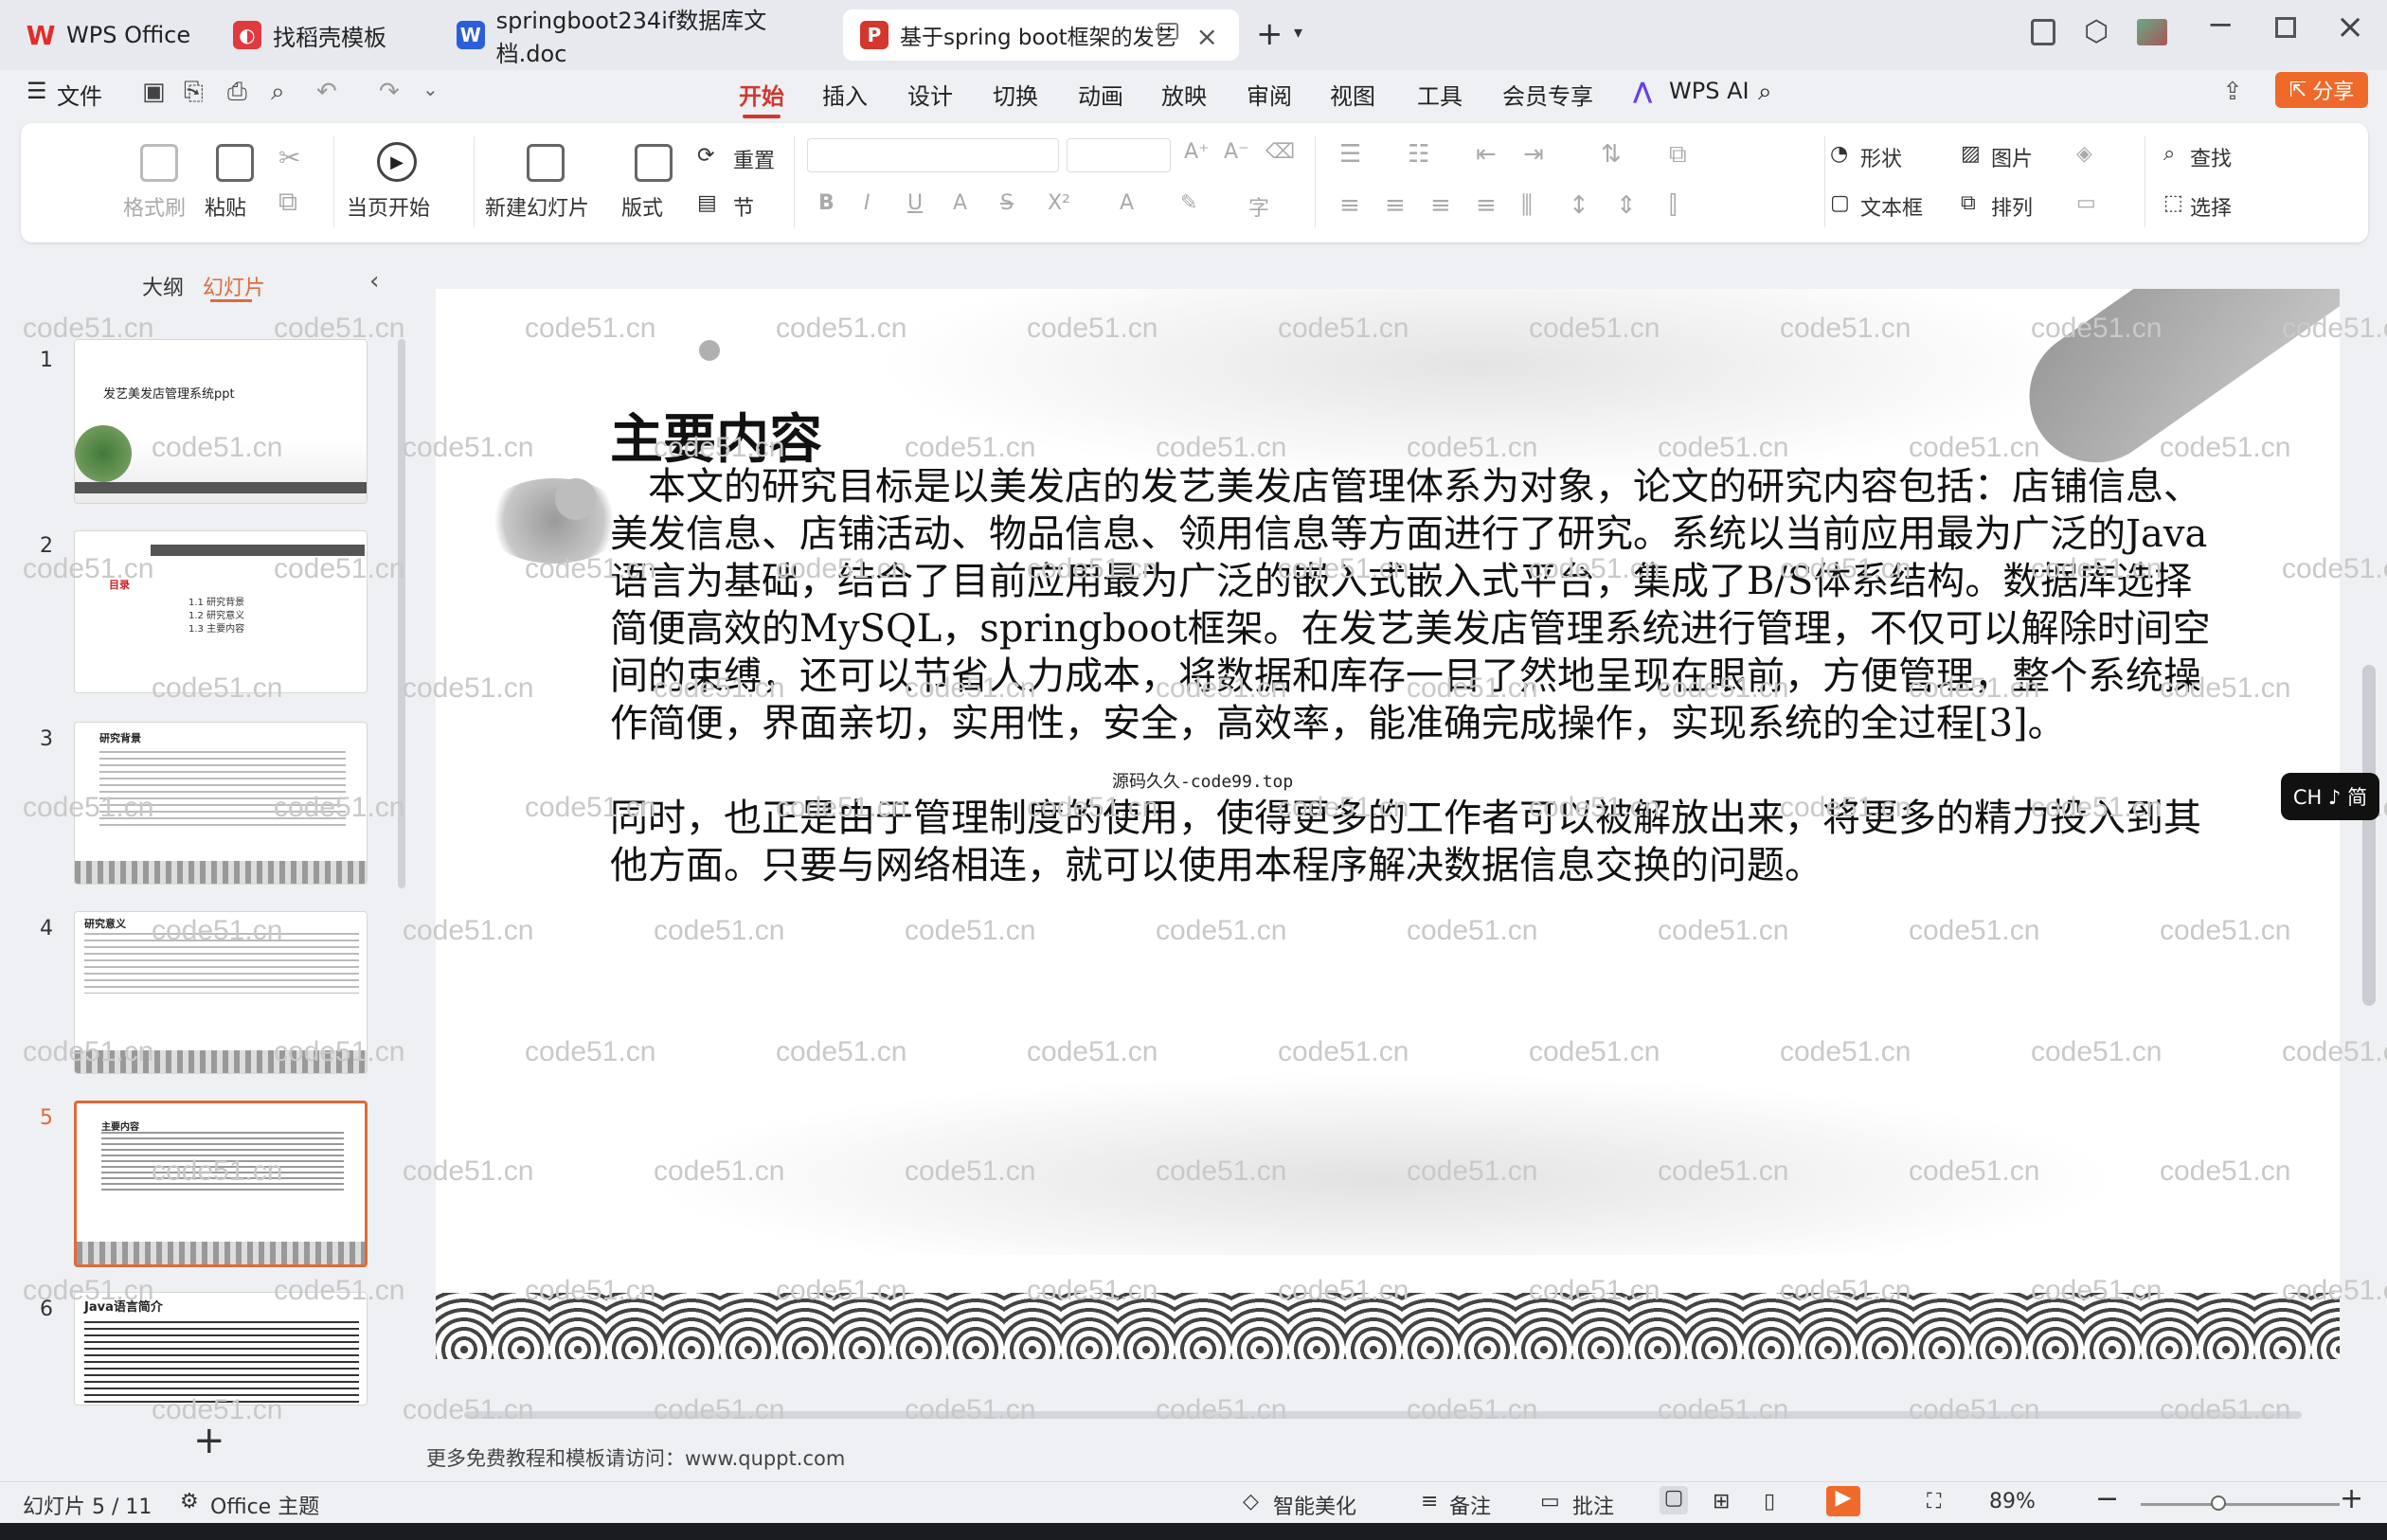 The width and height of the screenshot is (2387, 1540). What do you see at coordinates (2107, 1498) in the screenshot?
I see `zoom-out-icon: −` at bounding box center [2107, 1498].